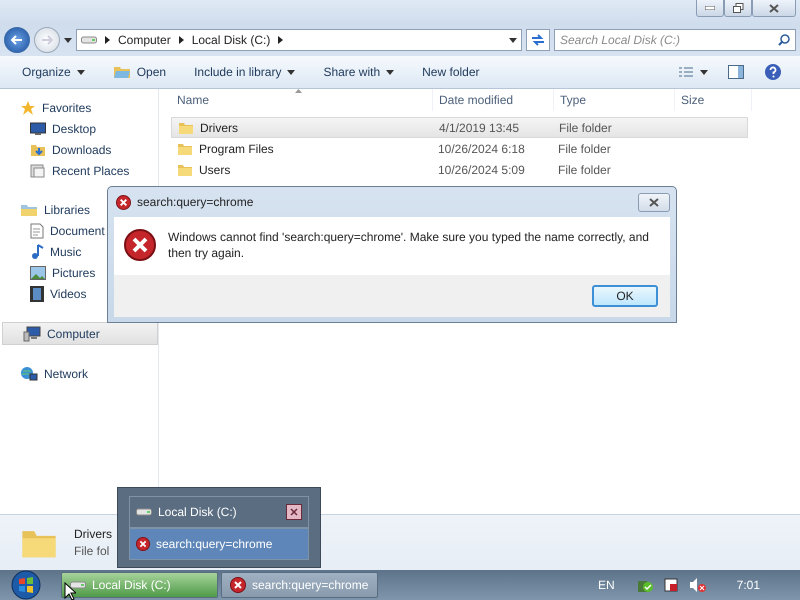 The width and height of the screenshot is (800, 600). I want to click on network-status-icon, so click(670, 585).